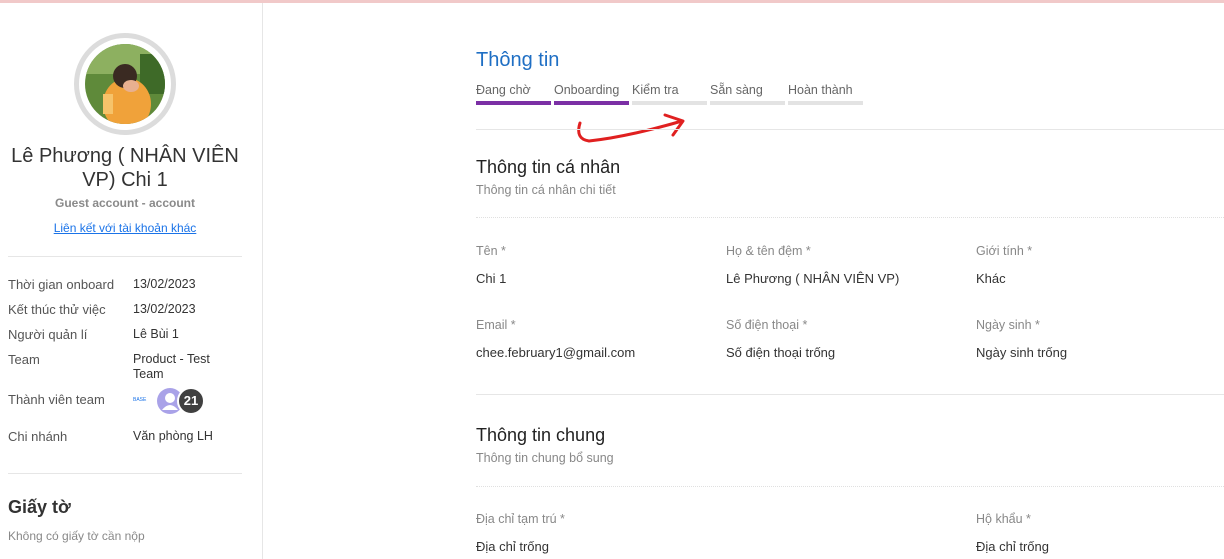  Describe the element at coordinates (61, 284) in the screenshot. I see `detail-label: Thời gian onboard` at that location.